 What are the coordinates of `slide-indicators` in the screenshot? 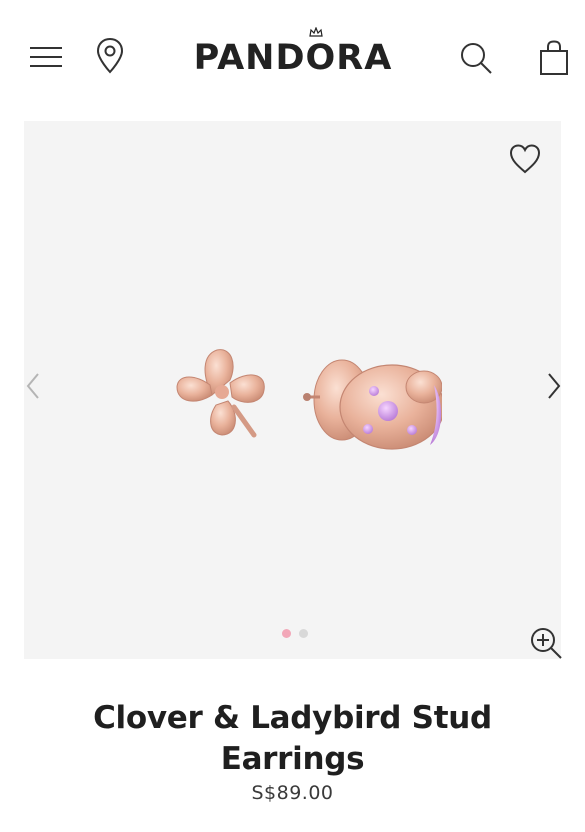 It's located at (295, 633).